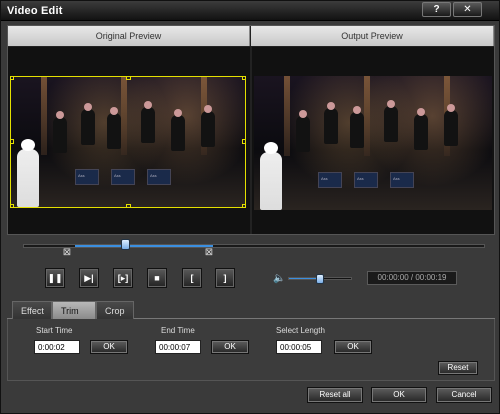  What do you see at coordinates (54, 330) in the screenshot?
I see `start-time-label: Start Time` at bounding box center [54, 330].